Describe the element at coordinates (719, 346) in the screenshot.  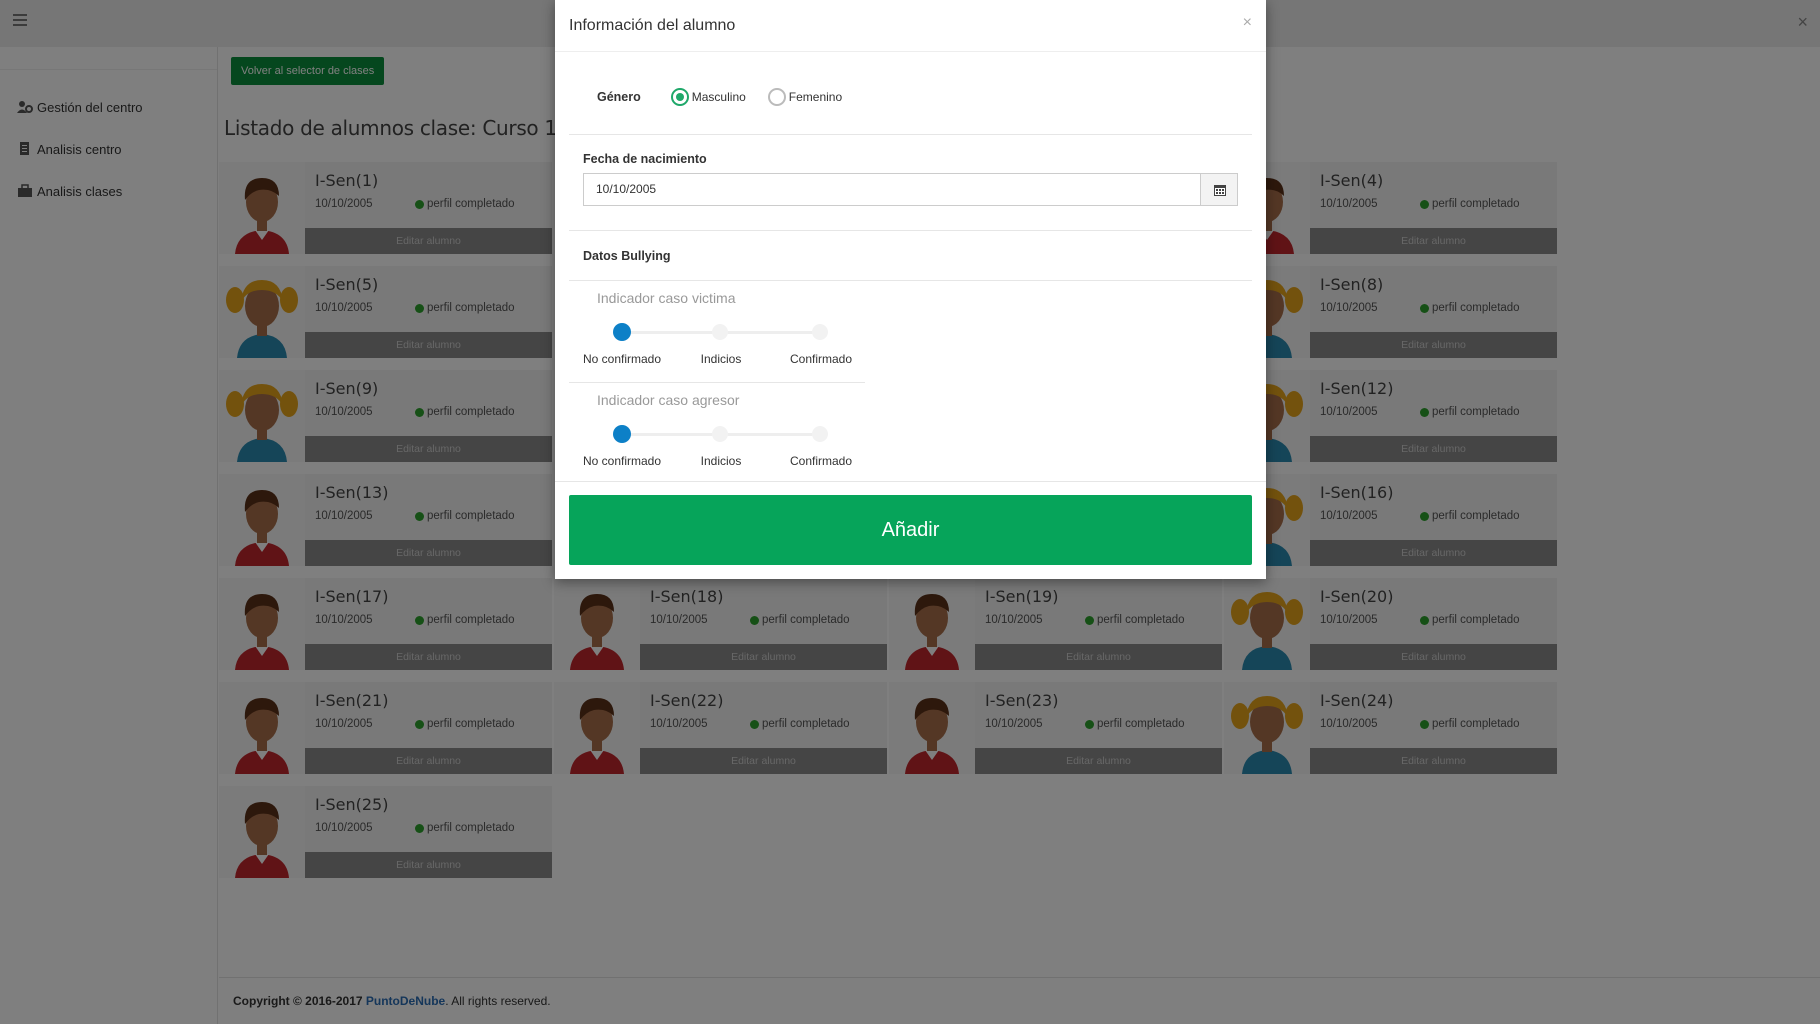
I see `victim-slider: No confirmado Indicios Confirmado` at that location.